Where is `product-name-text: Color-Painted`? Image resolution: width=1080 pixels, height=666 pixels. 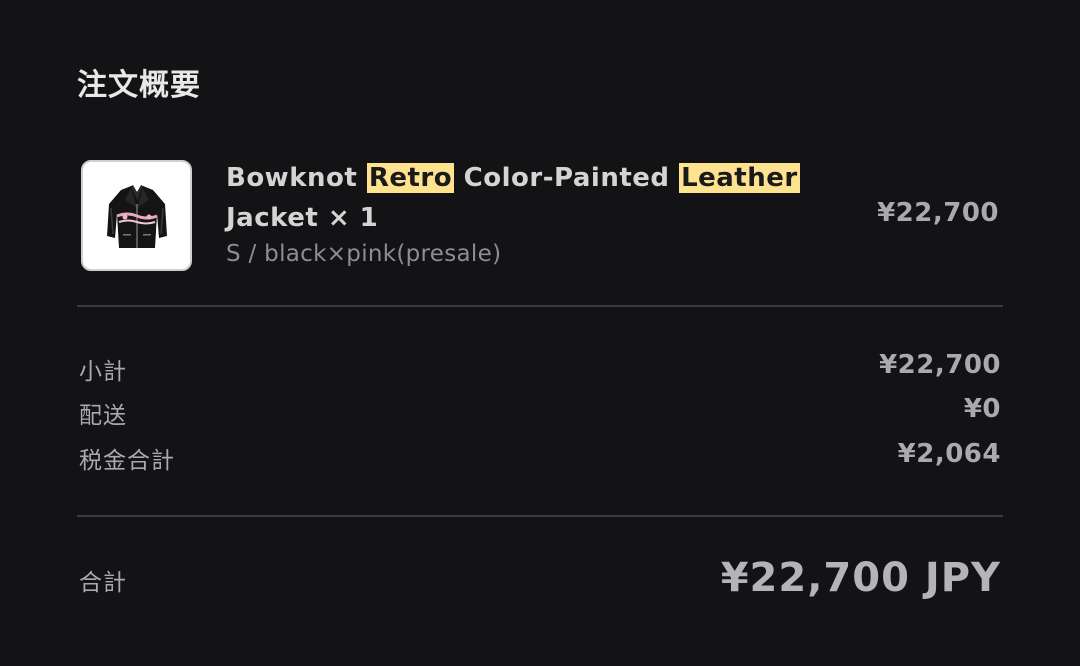 product-name-text: Color-Painted is located at coordinates (567, 178).